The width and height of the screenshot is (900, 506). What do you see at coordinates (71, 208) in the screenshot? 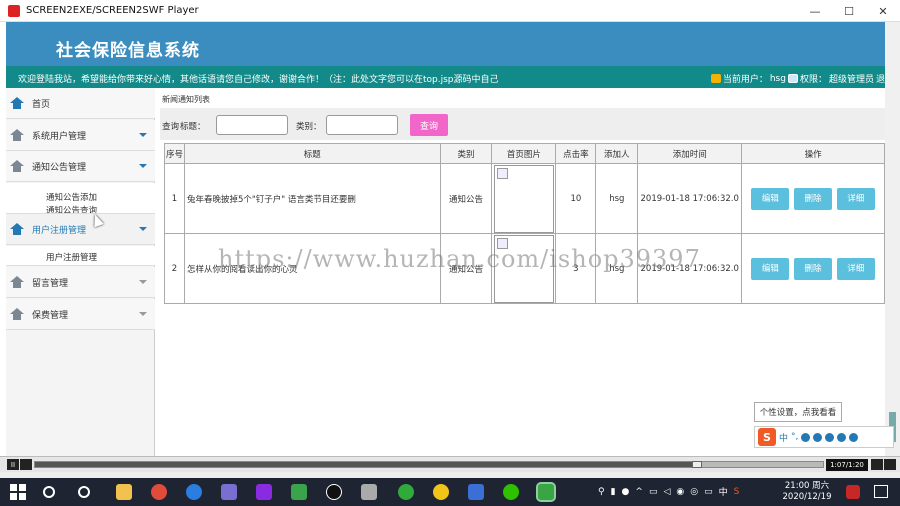
I see `submenu-notice-query: 通知公告查询` at bounding box center [71, 208].